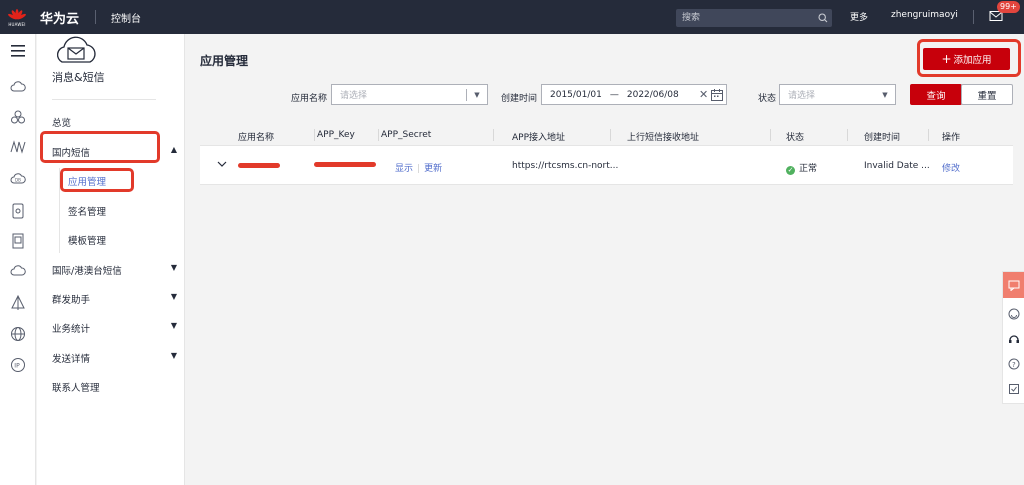  What do you see at coordinates (924, 15) in the screenshot?
I see `username: zhengruimaoyi` at bounding box center [924, 15].